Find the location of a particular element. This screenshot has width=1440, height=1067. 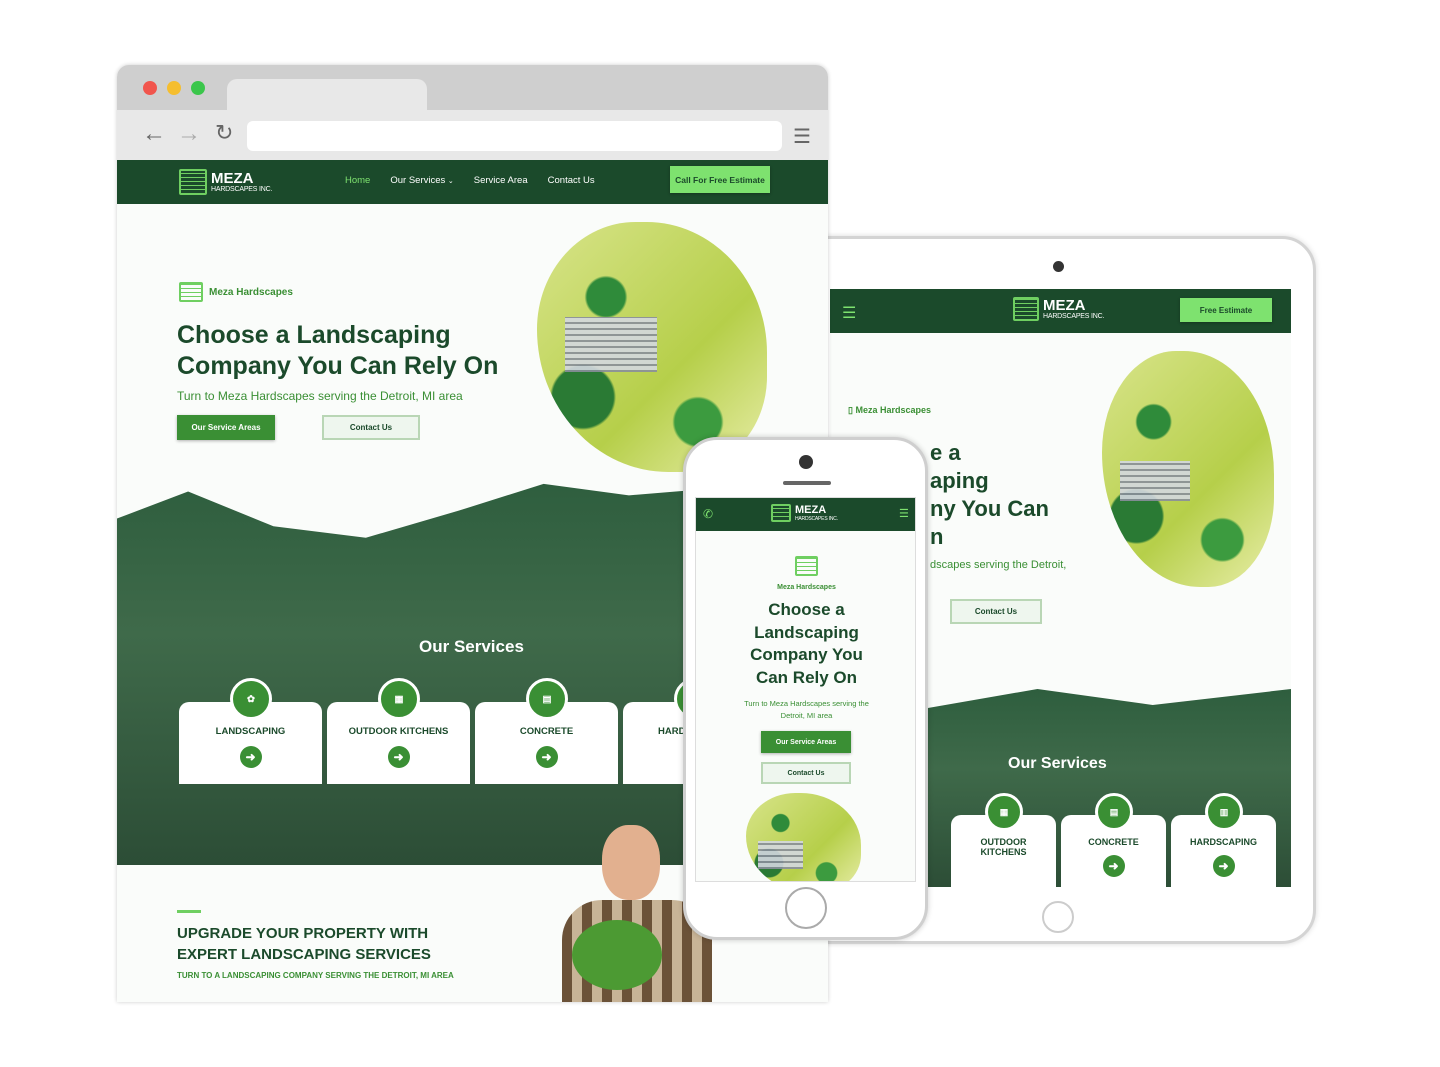

tablet-logo: MEZA HARDSCAPES INC. is located at coordinates (1058, 309).